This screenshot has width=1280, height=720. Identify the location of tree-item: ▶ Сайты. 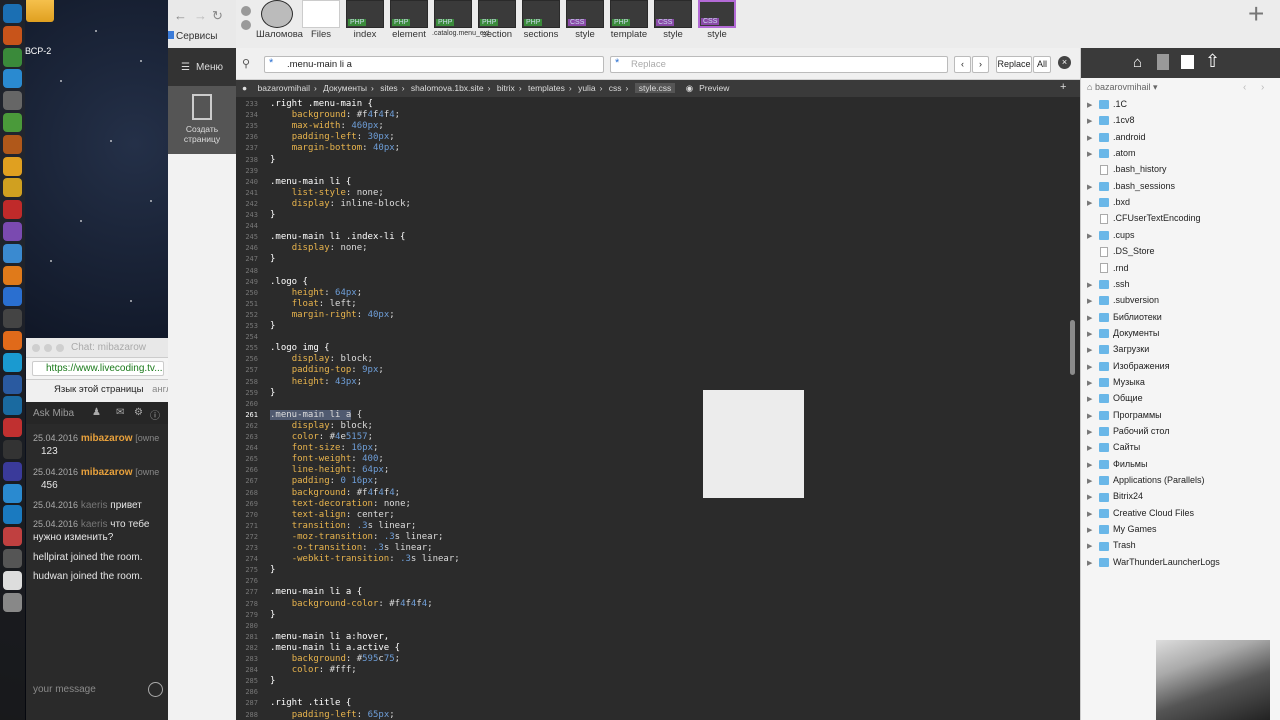
(1113, 447).